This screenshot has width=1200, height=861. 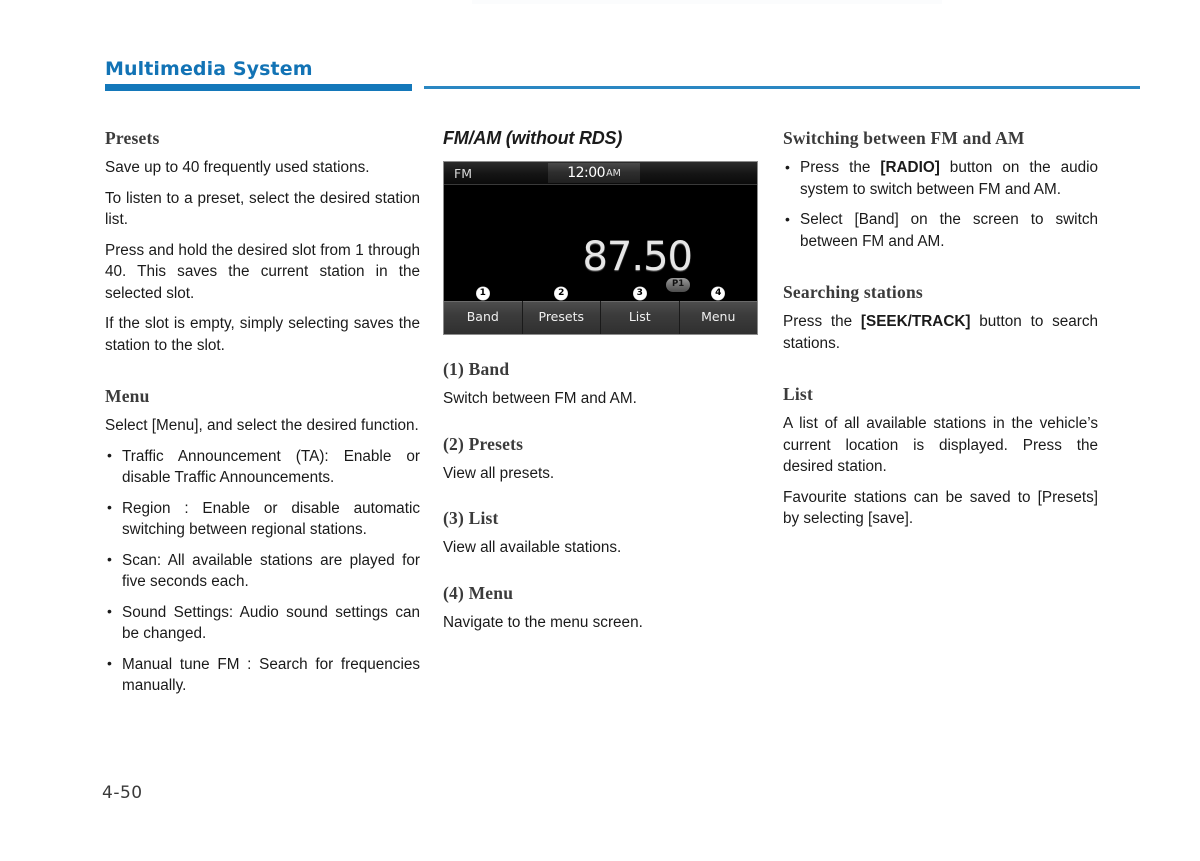 What do you see at coordinates (586, 173) in the screenshot?
I see `radio-clock-time: 12:00` at bounding box center [586, 173].